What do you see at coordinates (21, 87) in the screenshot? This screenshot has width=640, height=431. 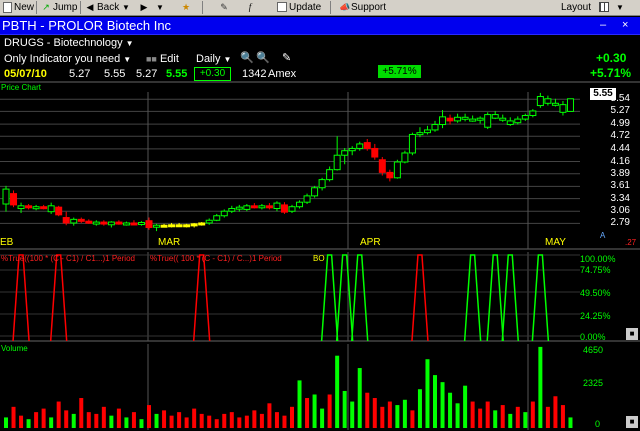 I see `price-pane-title: Price Chart` at bounding box center [21, 87].